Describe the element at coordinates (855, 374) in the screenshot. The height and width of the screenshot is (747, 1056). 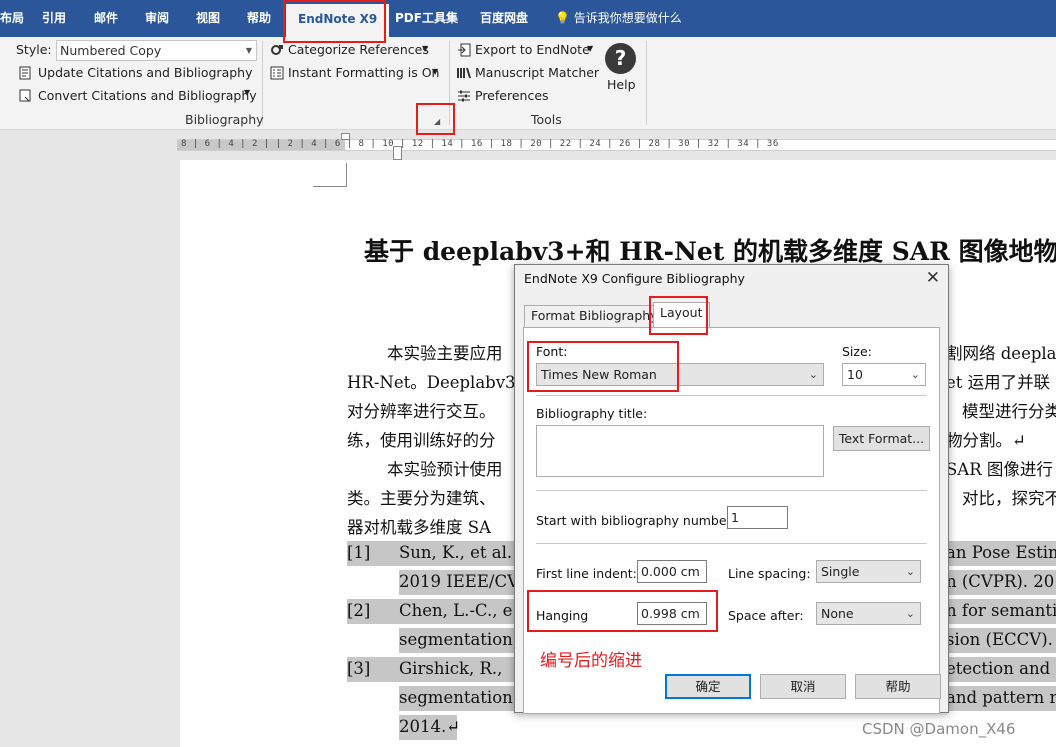
I see `size-value: 10` at that location.